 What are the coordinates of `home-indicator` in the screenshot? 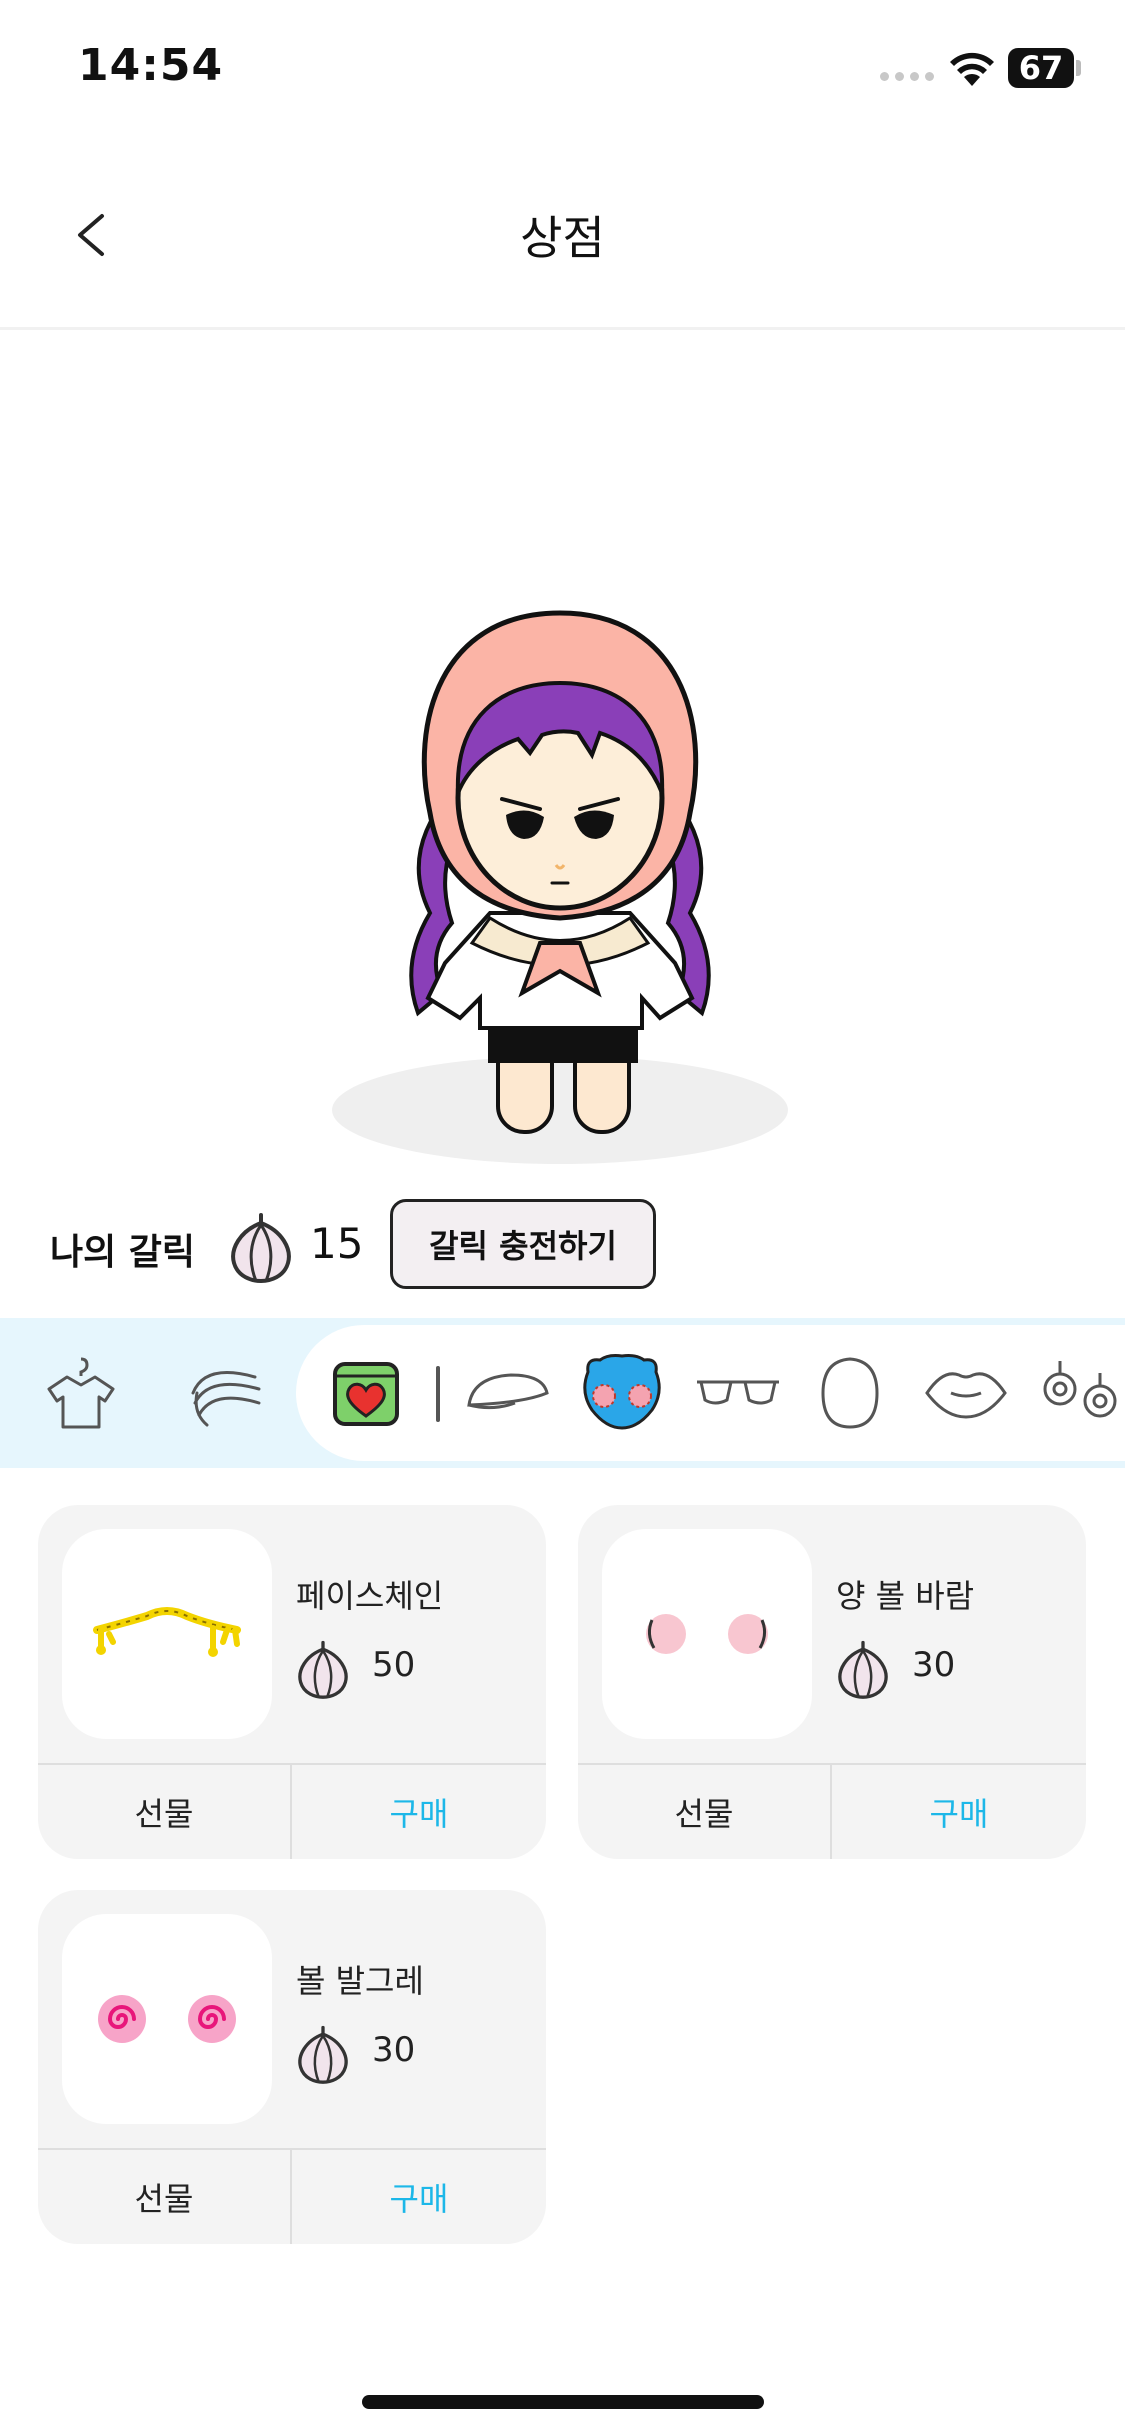 It's located at (563, 2402).